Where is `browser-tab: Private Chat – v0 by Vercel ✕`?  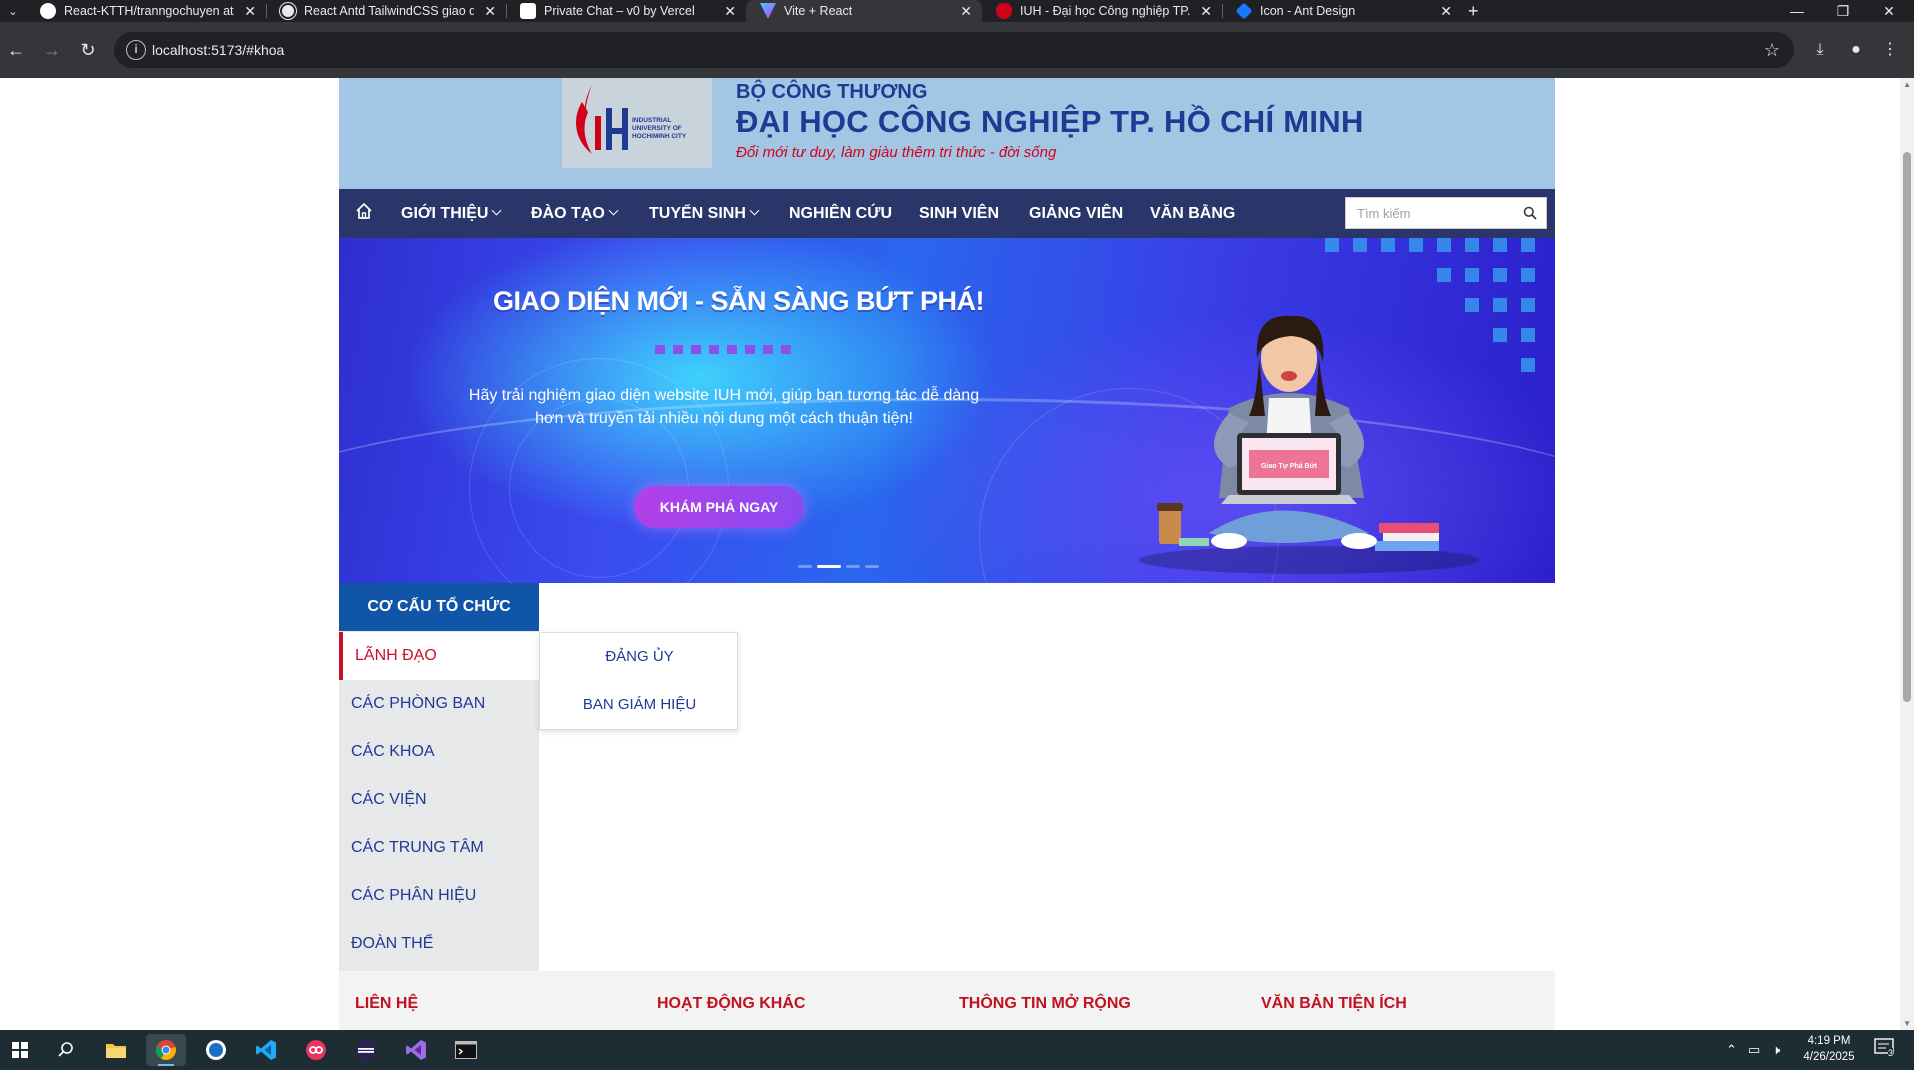
browser-tab: Private Chat – v0 by Vercel ✕ is located at coordinates (626, 11).